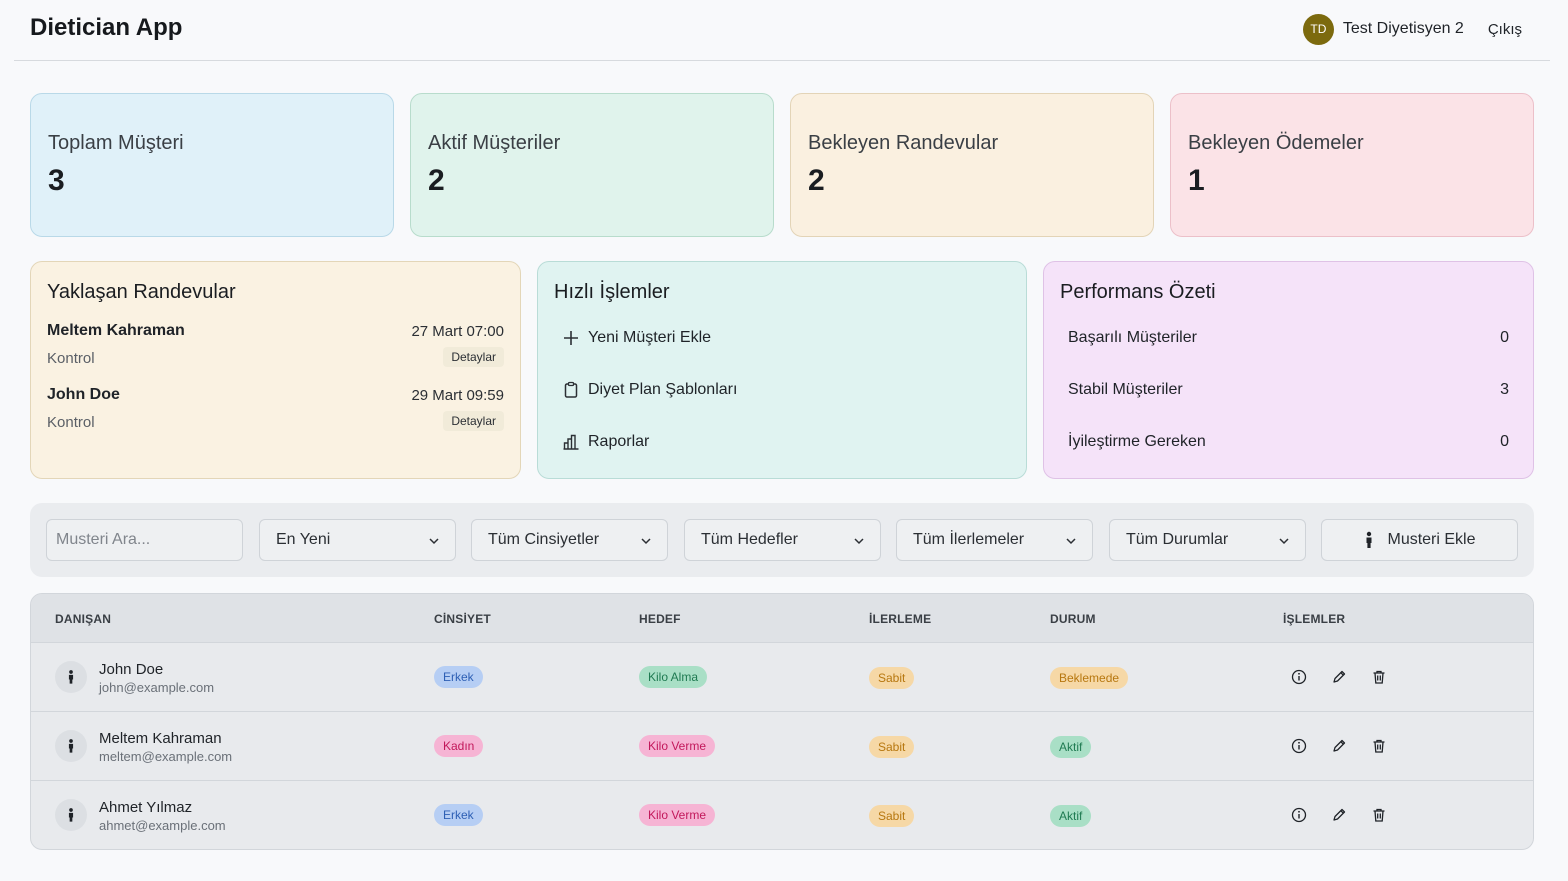 This screenshot has width=1568, height=881. What do you see at coordinates (116, 143) in the screenshot?
I see `stat-label: Toplam Müşteri` at bounding box center [116, 143].